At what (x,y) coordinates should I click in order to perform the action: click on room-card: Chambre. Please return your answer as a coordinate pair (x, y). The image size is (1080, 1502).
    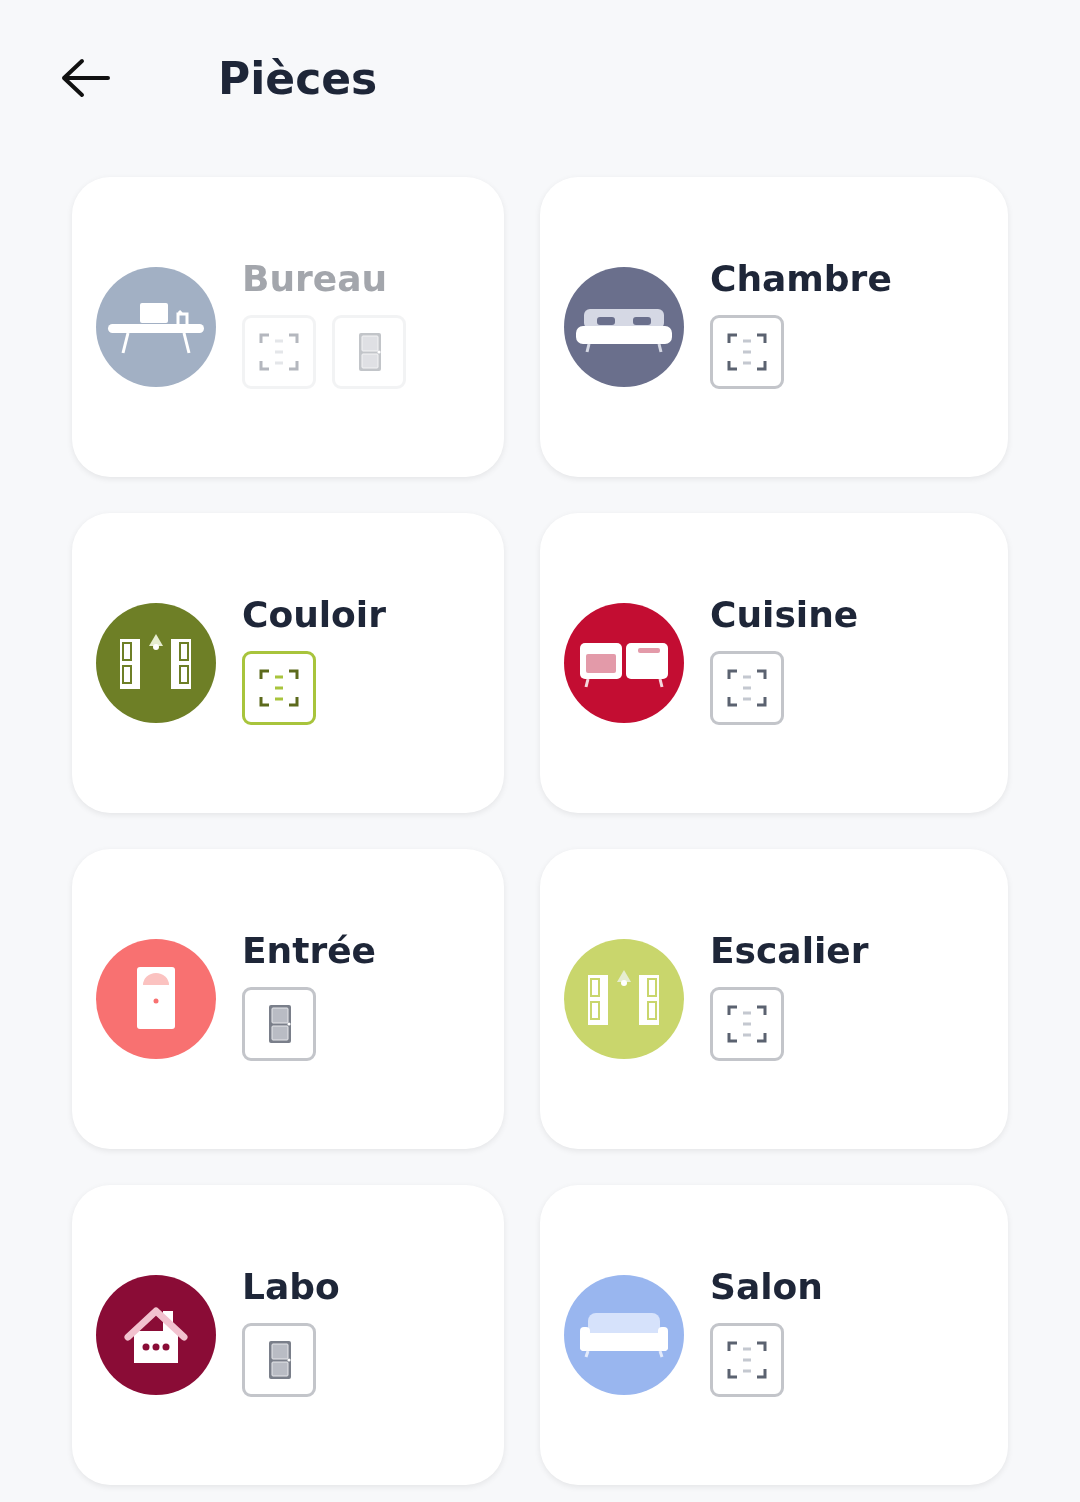
    Looking at the image, I should click on (774, 327).